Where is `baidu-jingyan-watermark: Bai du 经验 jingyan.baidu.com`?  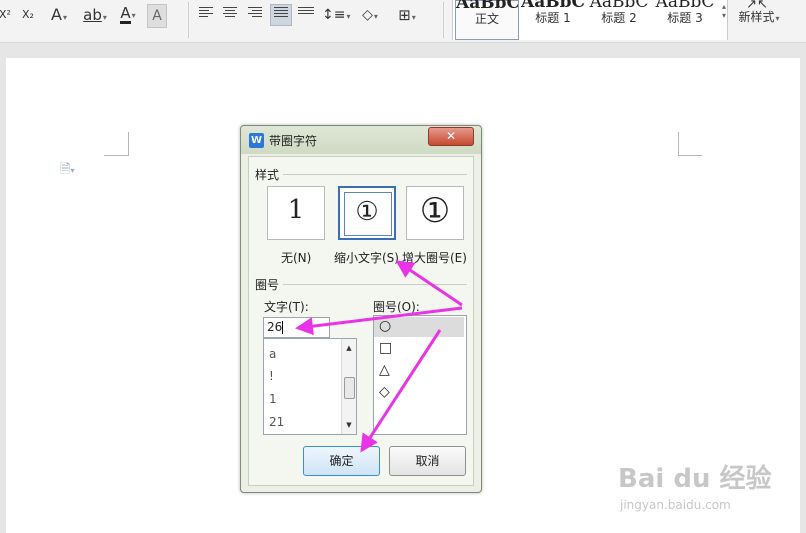 baidu-jingyan-watermark: Bai du 经验 jingyan.baidu.com is located at coordinates (697, 489).